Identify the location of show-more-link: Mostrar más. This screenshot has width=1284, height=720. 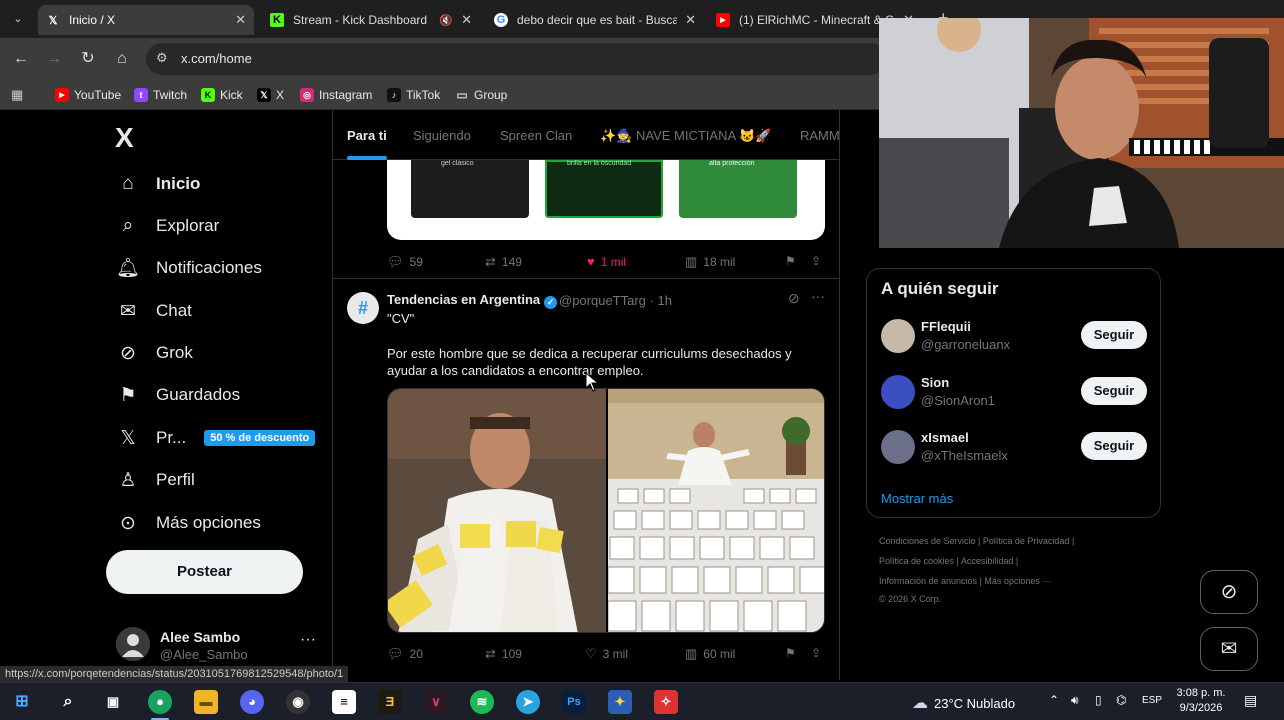
(917, 498).